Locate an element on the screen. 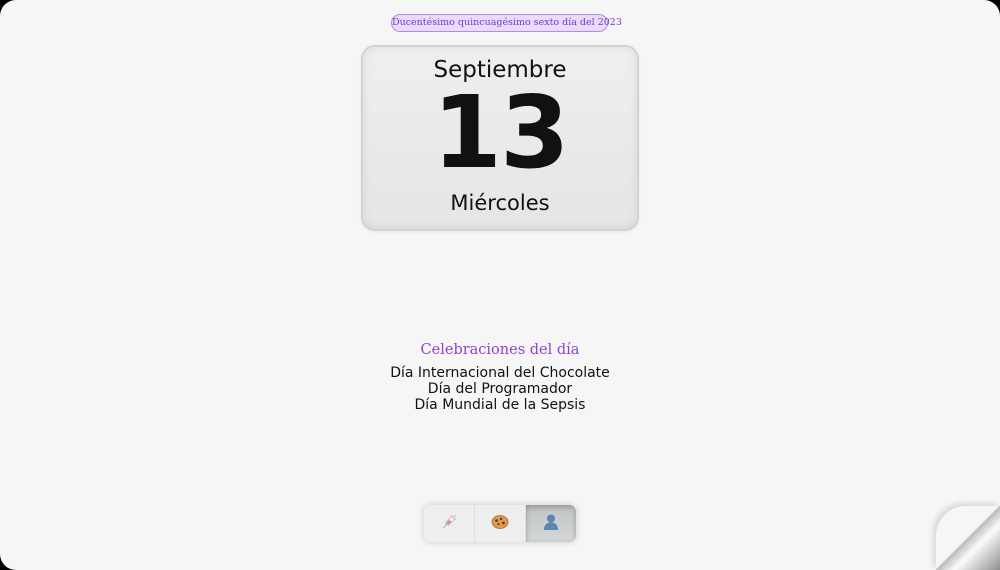 The image size is (1000, 570). weekday-label: Miércoles is located at coordinates (500, 203).